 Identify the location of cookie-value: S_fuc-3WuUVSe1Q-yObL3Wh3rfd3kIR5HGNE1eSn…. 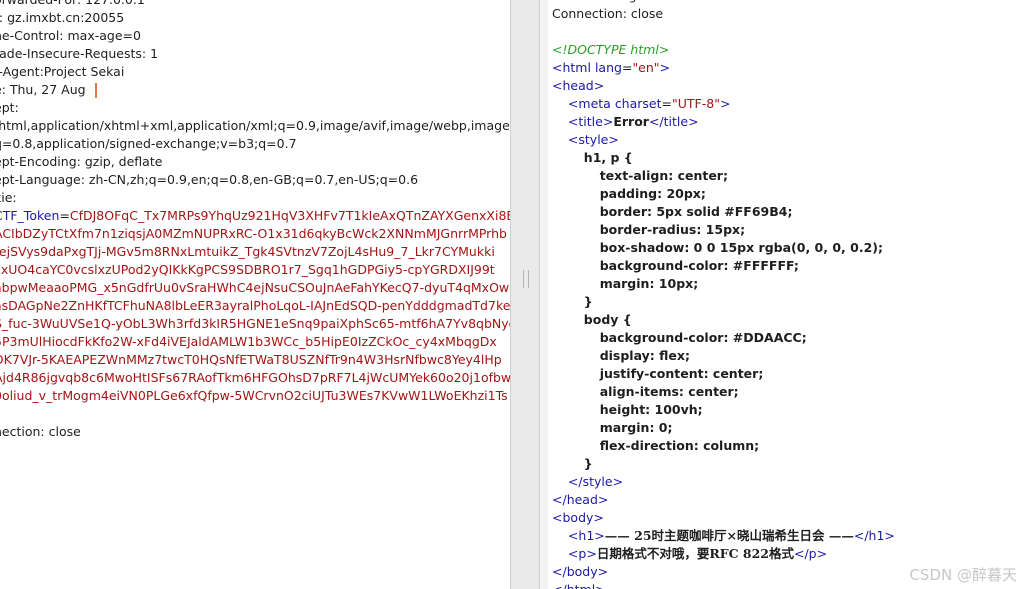
(255, 323).